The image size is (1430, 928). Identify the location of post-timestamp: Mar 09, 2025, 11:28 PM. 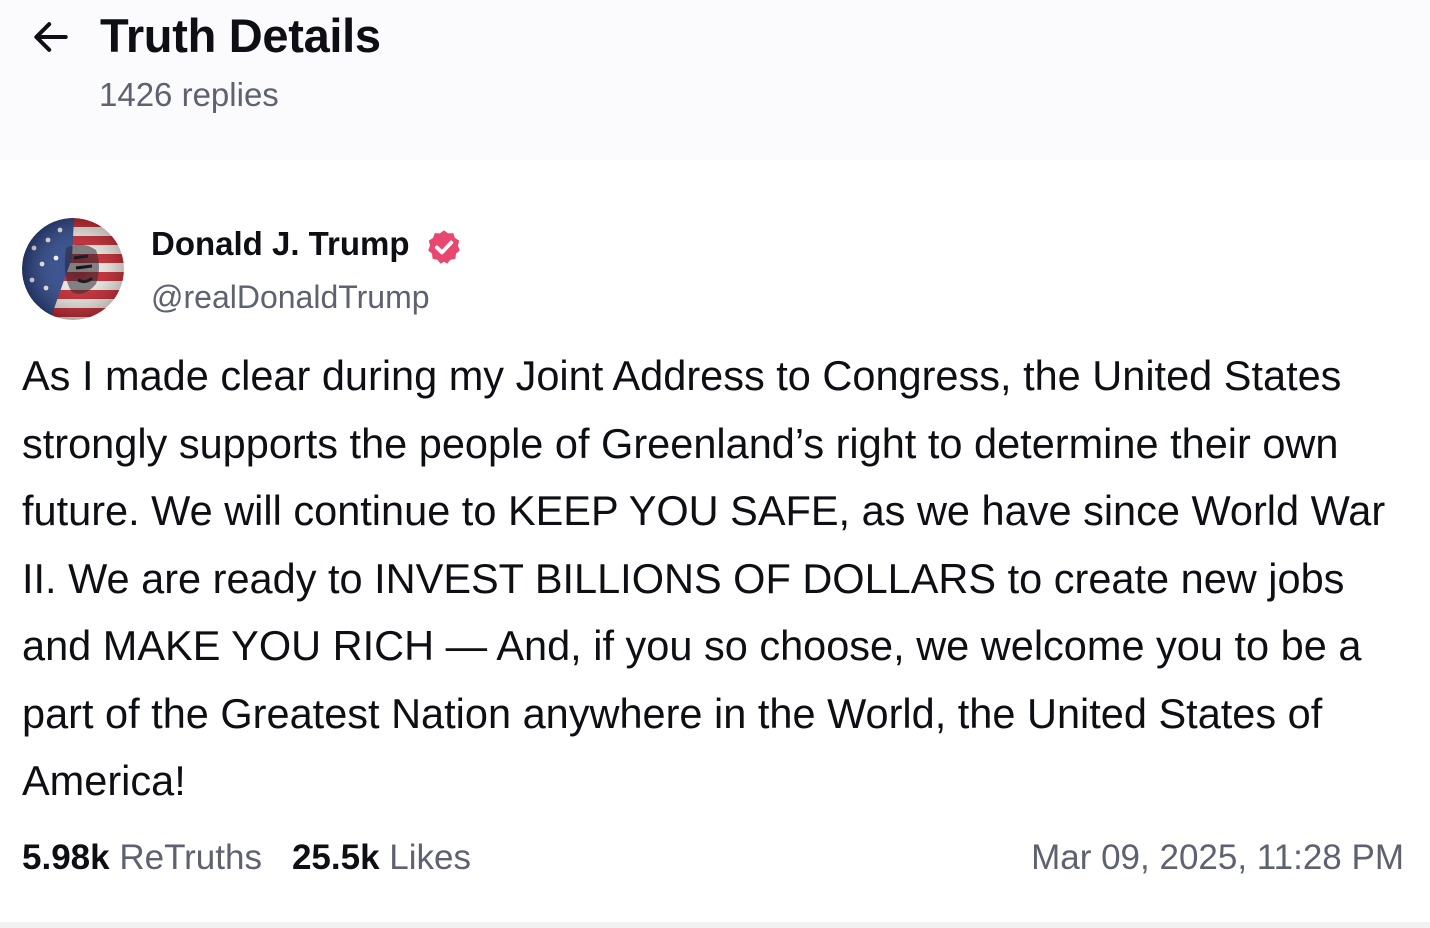
(1217, 857).